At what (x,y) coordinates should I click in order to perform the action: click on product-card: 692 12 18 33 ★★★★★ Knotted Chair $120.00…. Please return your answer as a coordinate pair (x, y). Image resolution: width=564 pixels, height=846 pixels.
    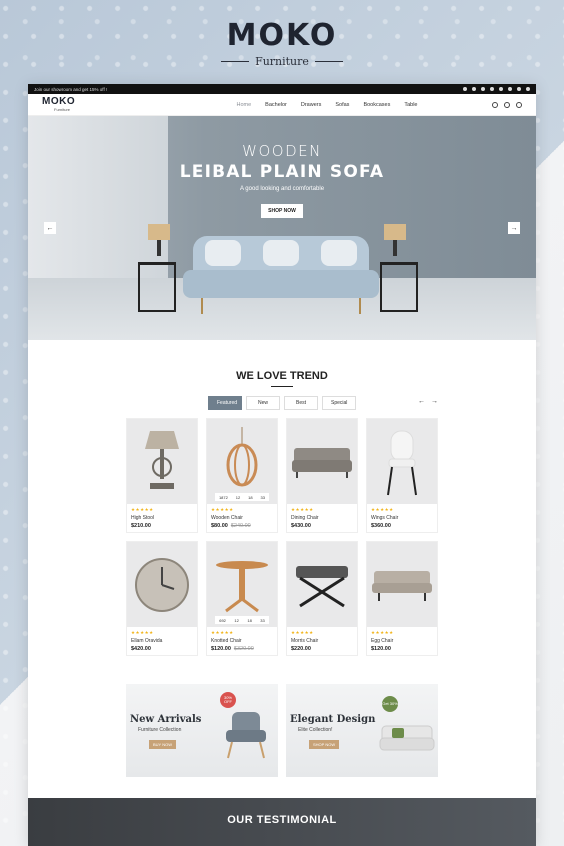
    Looking at the image, I should click on (242, 598).